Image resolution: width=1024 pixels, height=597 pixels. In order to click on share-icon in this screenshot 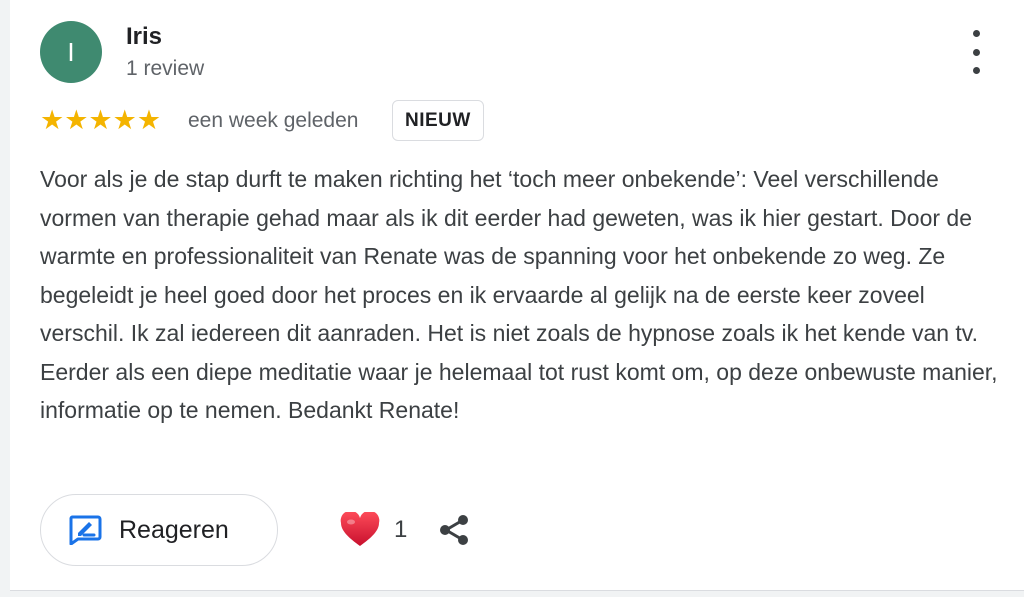, I will do `click(454, 530)`.